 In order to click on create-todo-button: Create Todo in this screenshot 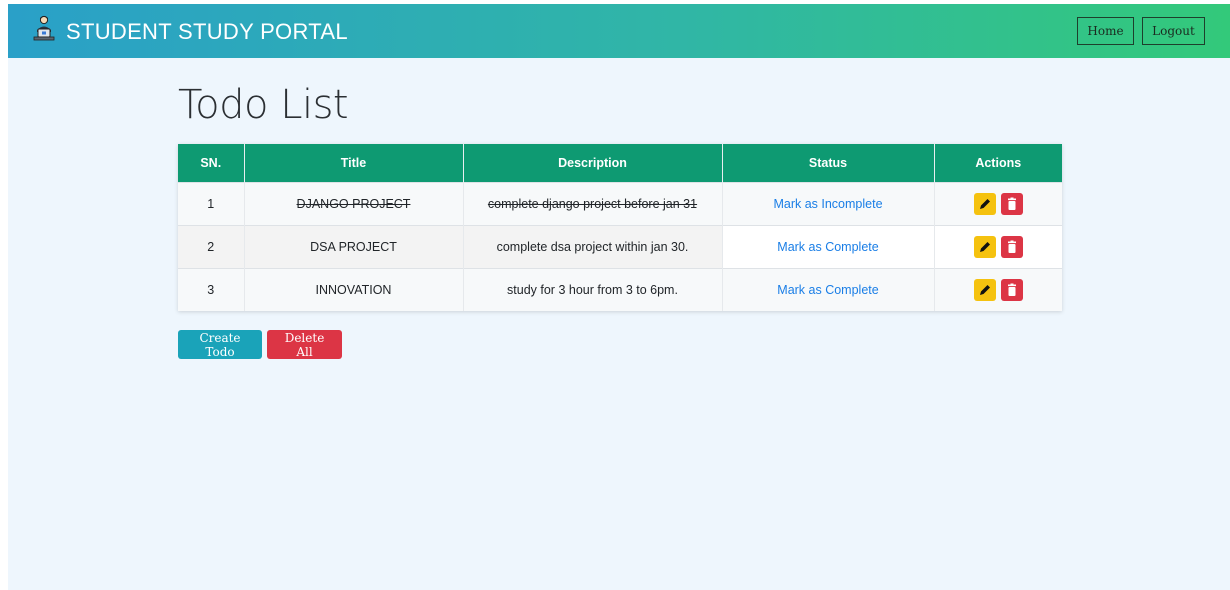, I will do `click(220, 344)`.